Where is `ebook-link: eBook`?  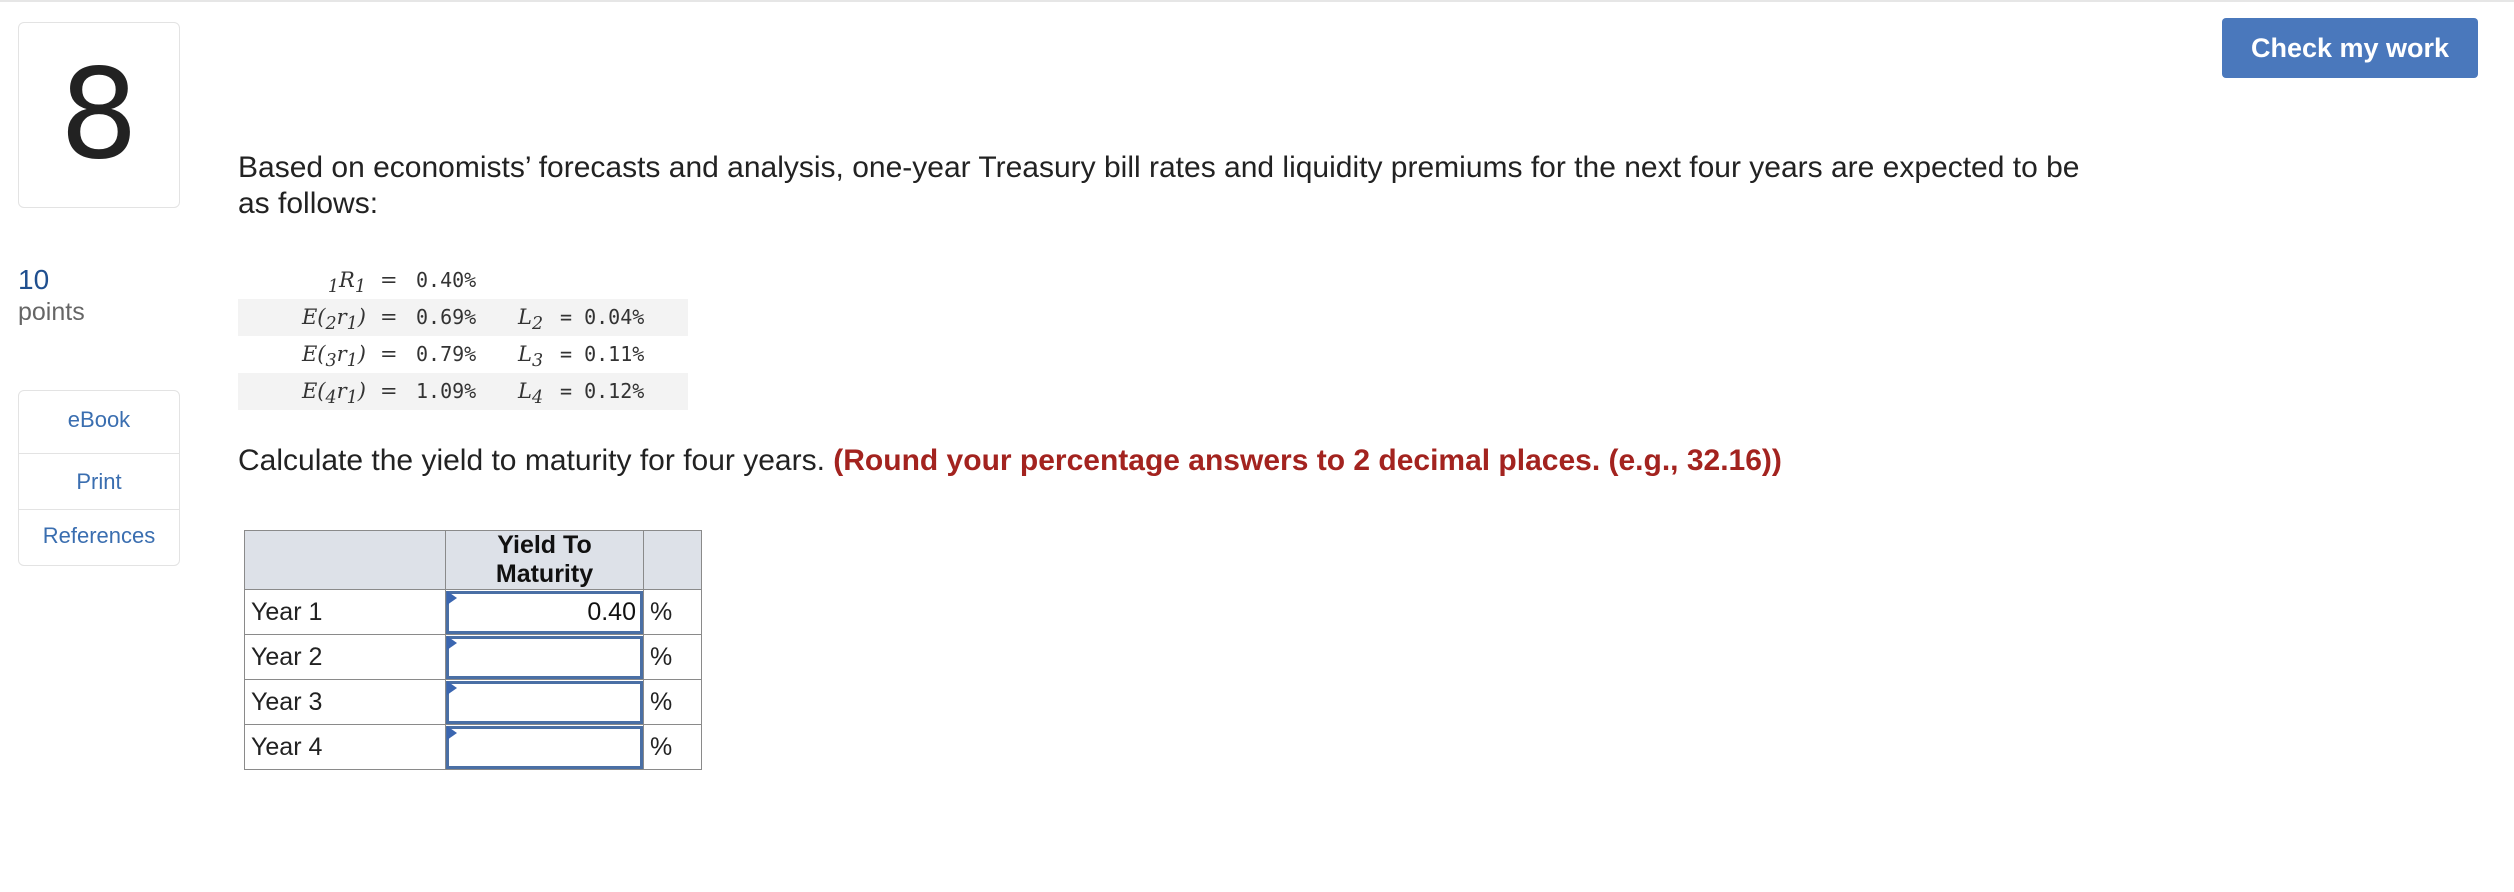 ebook-link: eBook is located at coordinates (99, 420).